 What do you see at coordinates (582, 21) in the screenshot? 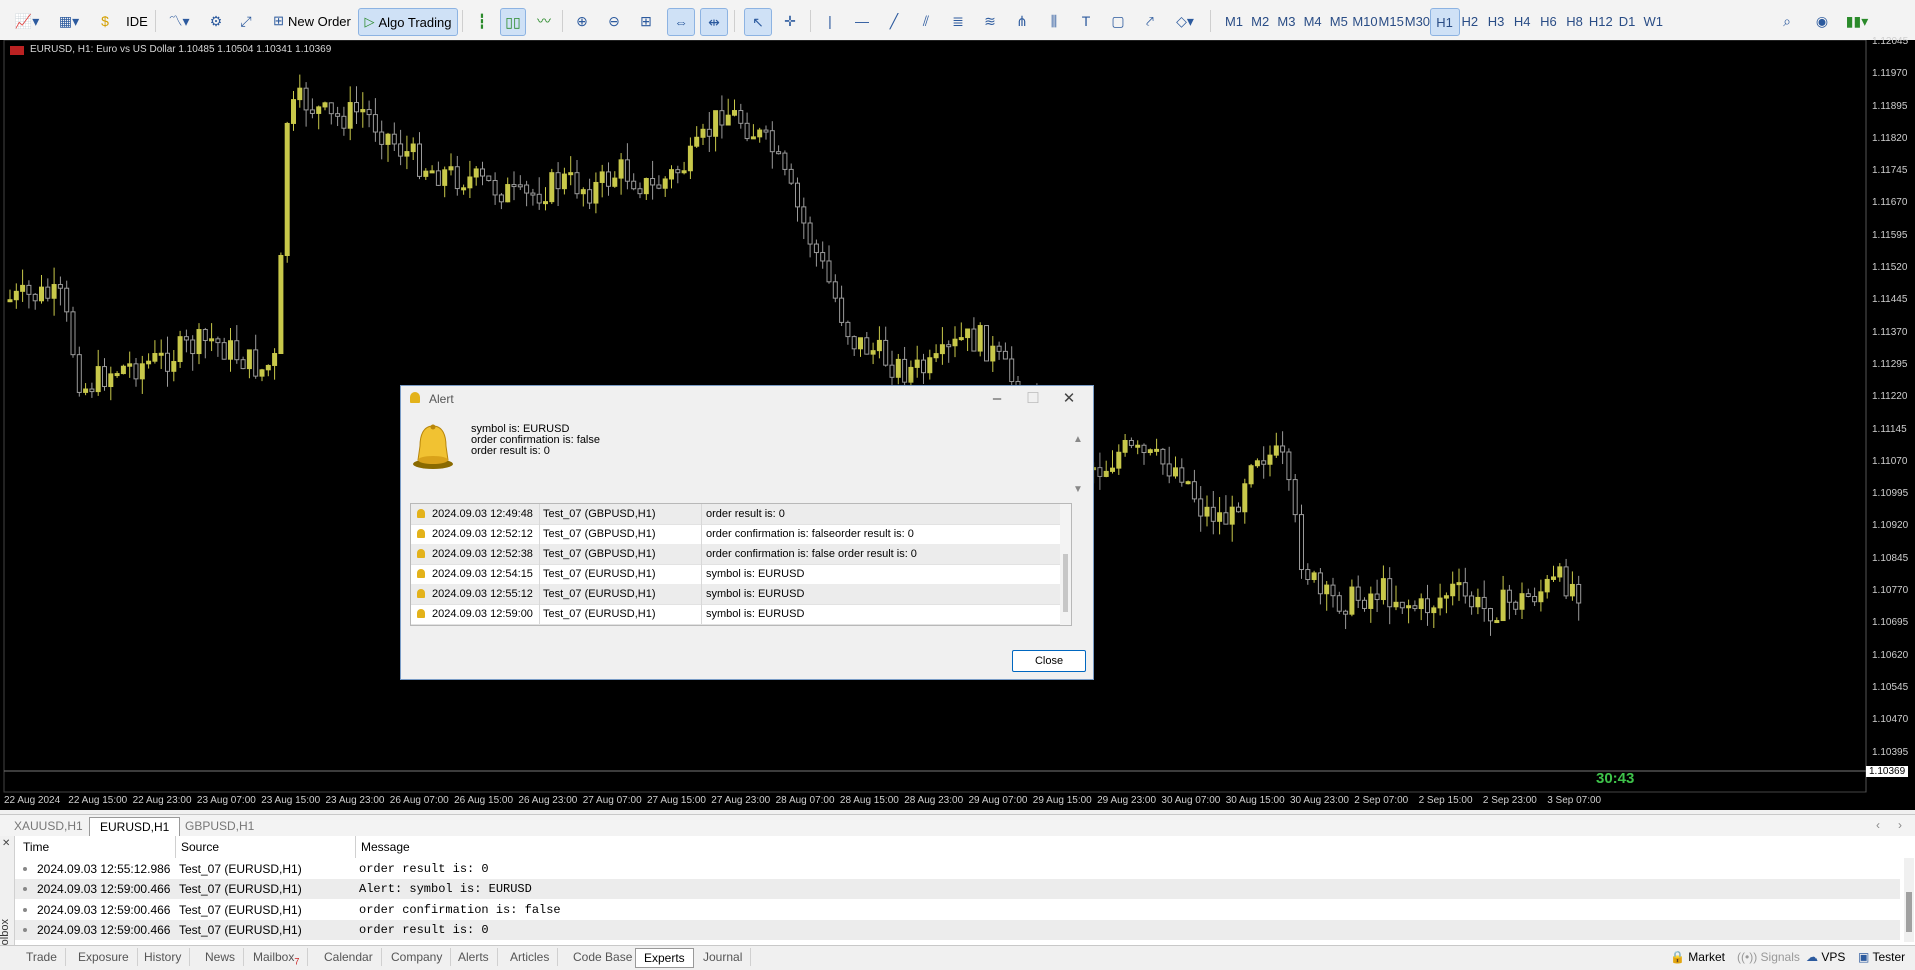
I see `zoom-in-icon: ⊕` at bounding box center [582, 21].